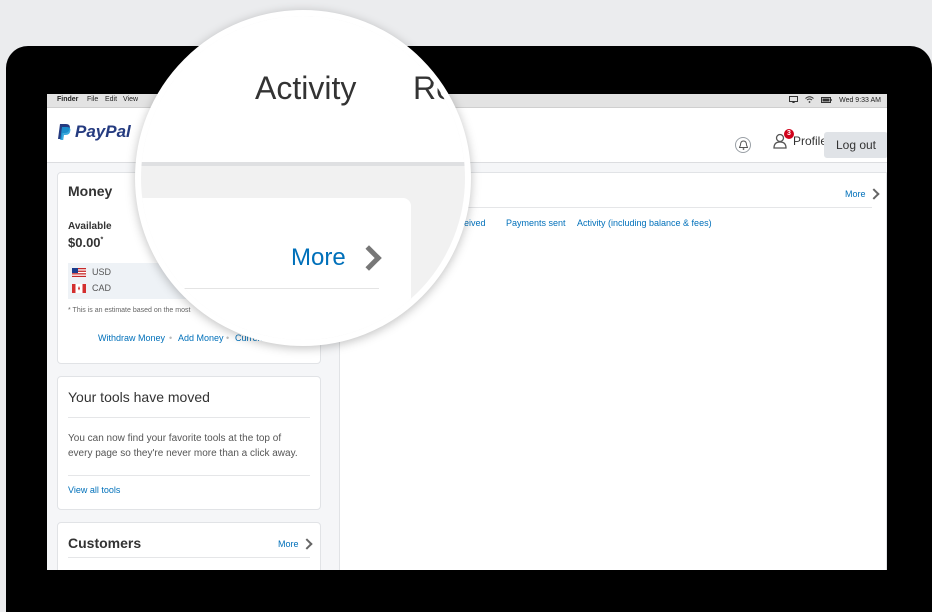  Describe the element at coordinates (79, 288) in the screenshot. I see `canada-flag-icon` at that location.